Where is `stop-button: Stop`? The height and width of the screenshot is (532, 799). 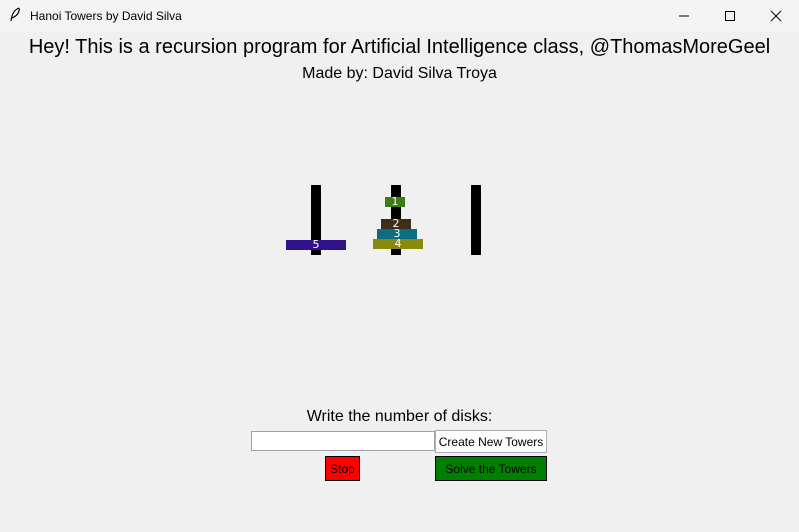
stop-button: Stop is located at coordinates (342, 468).